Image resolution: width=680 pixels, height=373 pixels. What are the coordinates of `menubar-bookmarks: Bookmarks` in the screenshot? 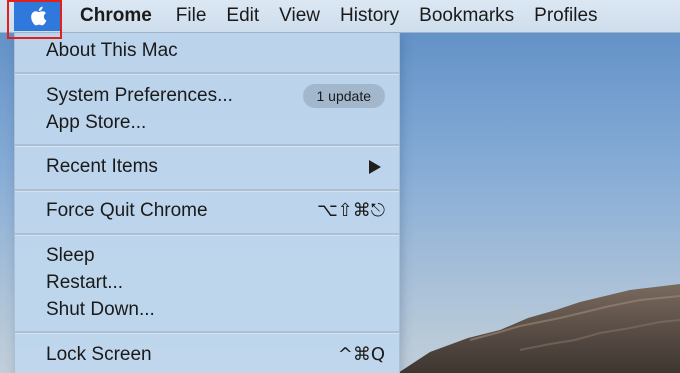 It's located at (466, 16).